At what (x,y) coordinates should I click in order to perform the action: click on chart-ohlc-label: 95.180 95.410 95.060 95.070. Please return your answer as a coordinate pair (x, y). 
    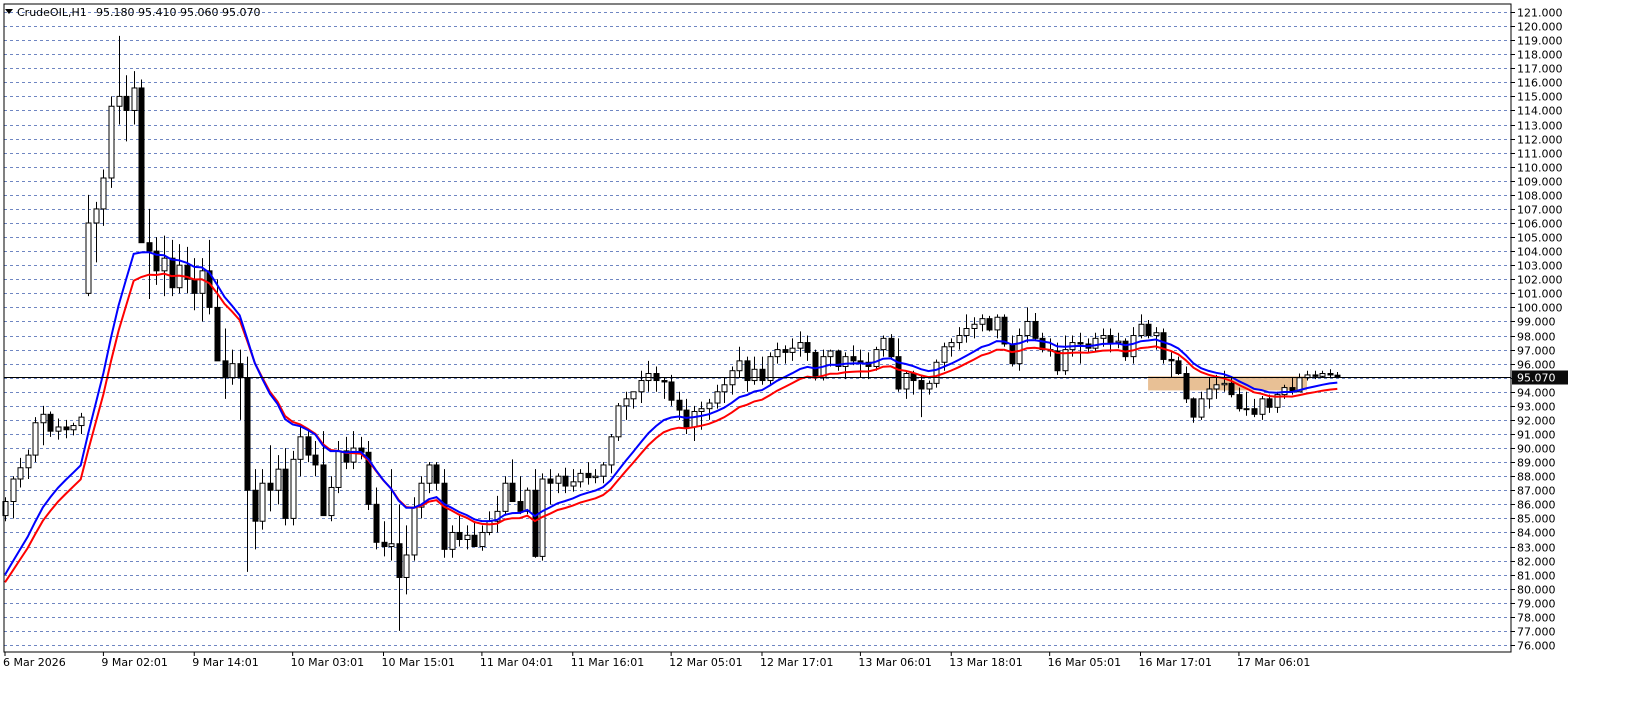
    Looking at the image, I should click on (178, 12).